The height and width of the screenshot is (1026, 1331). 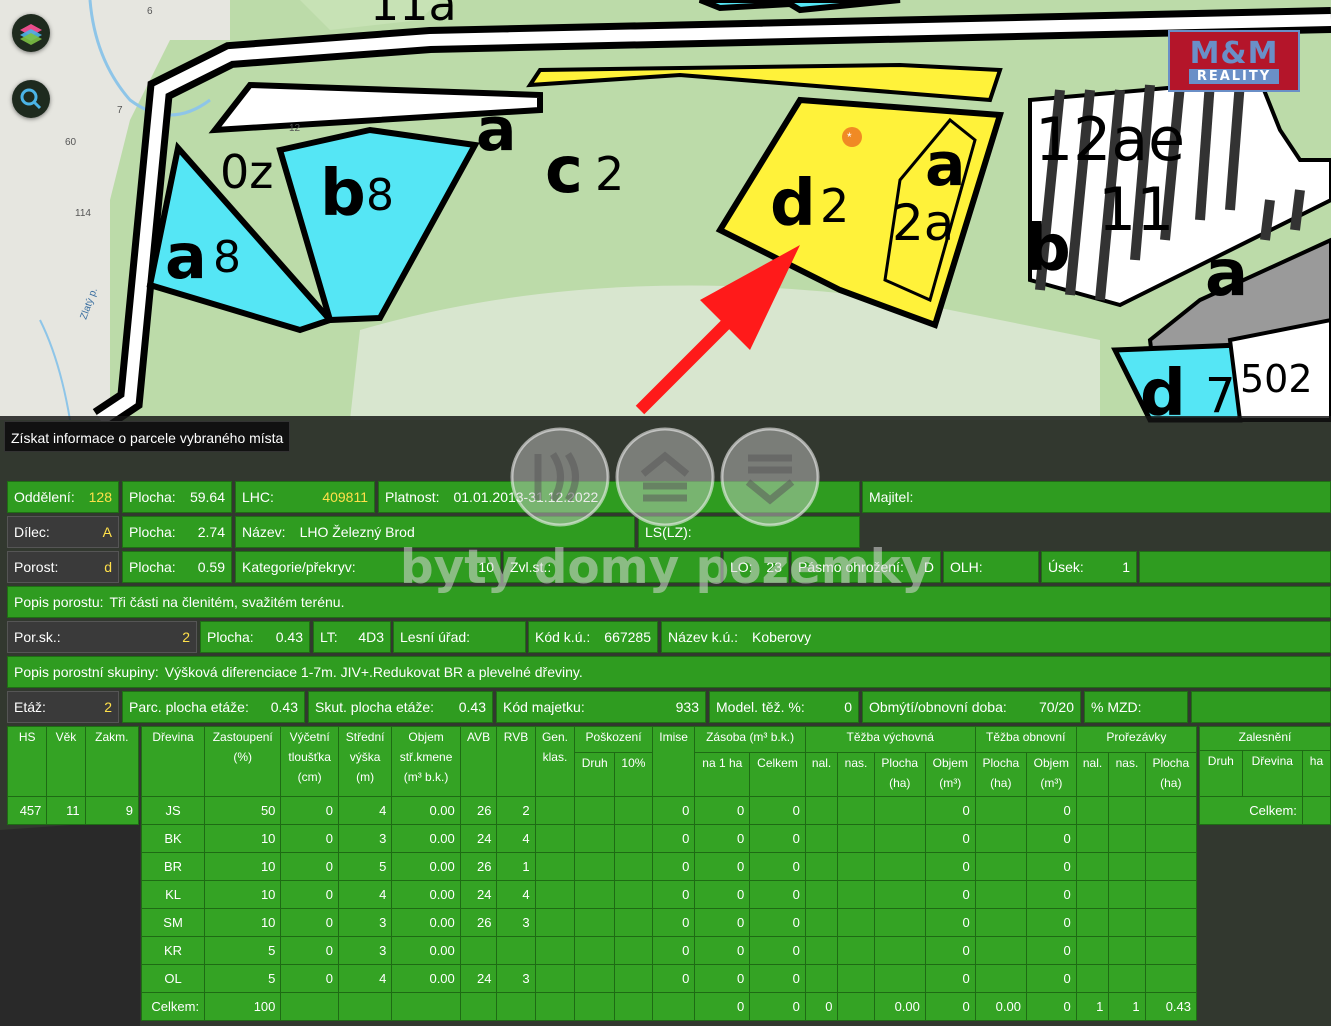 What do you see at coordinates (478, 978) in the screenshot?
I see `cell-avb: 24` at bounding box center [478, 978].